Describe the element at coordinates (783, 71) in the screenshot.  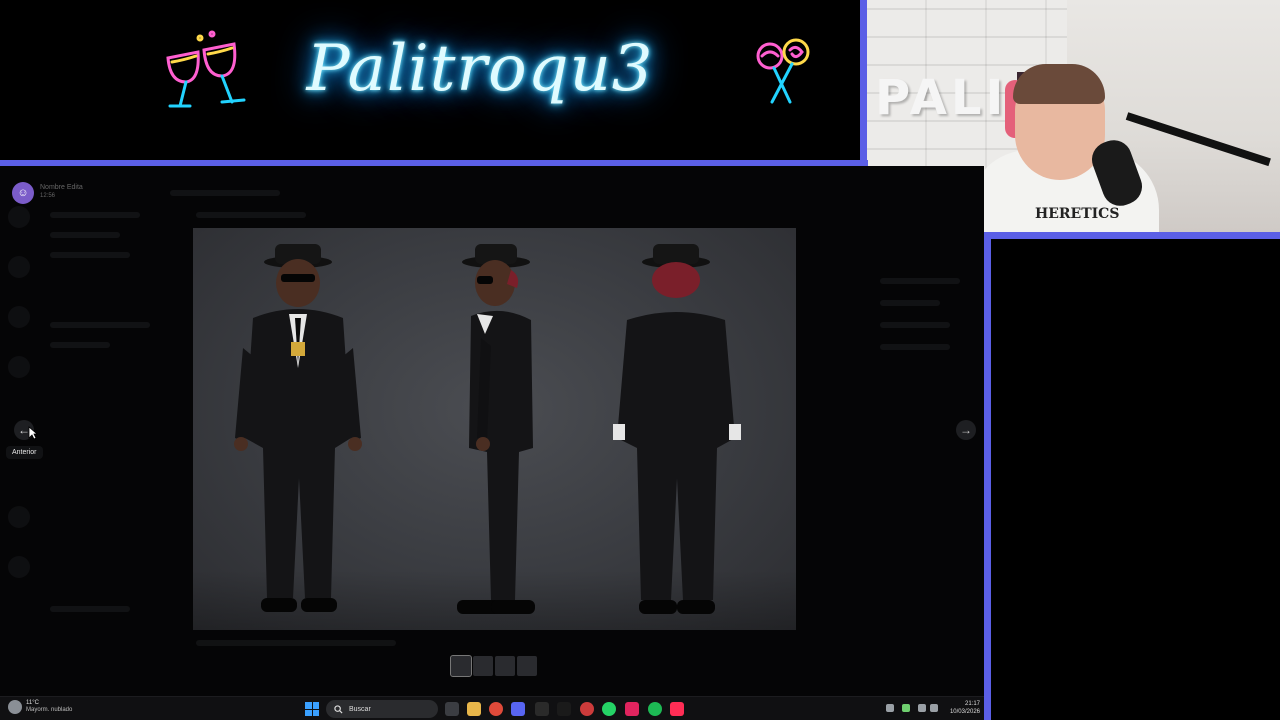
I see `lollipop-icon` at that location.